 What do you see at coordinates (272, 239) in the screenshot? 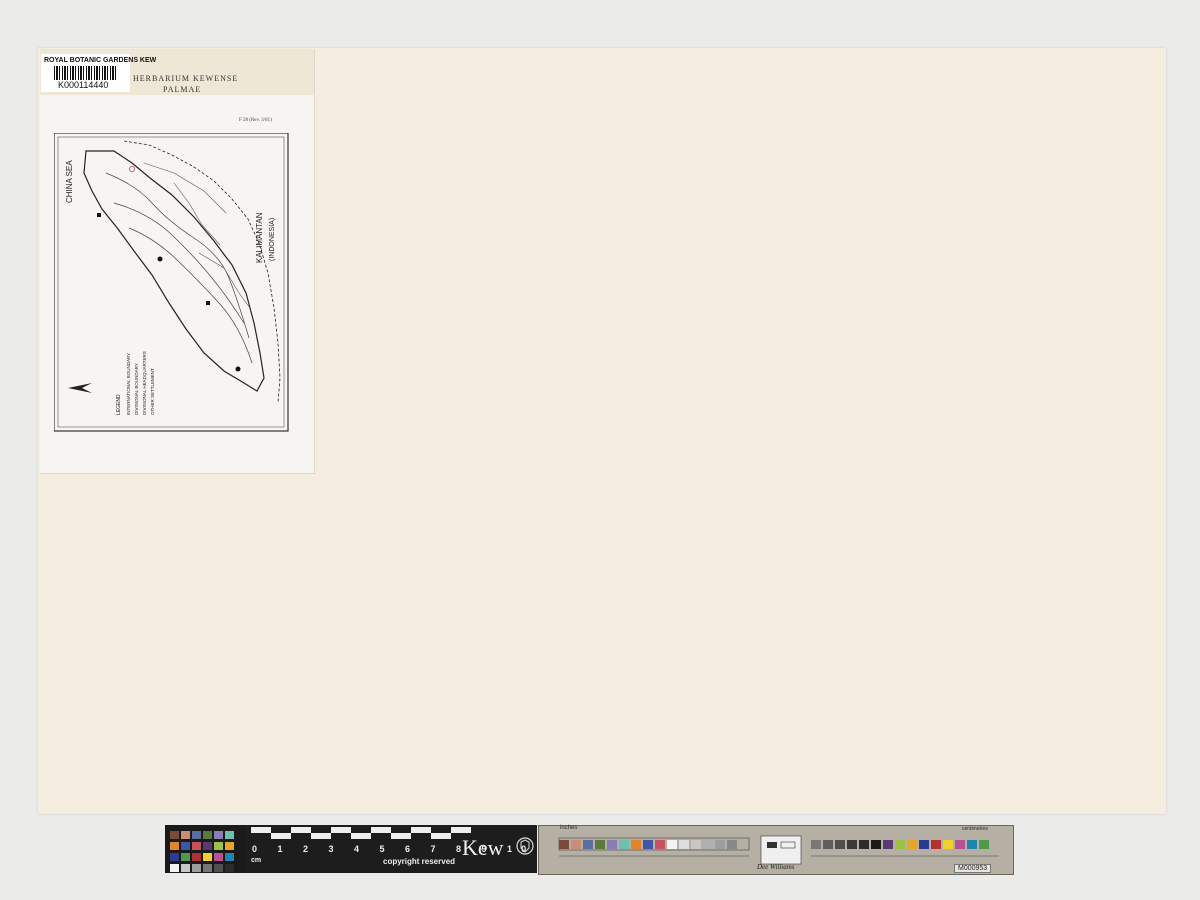
I see `country-label: (INDONESIA)` at bounding box center [272, 239].